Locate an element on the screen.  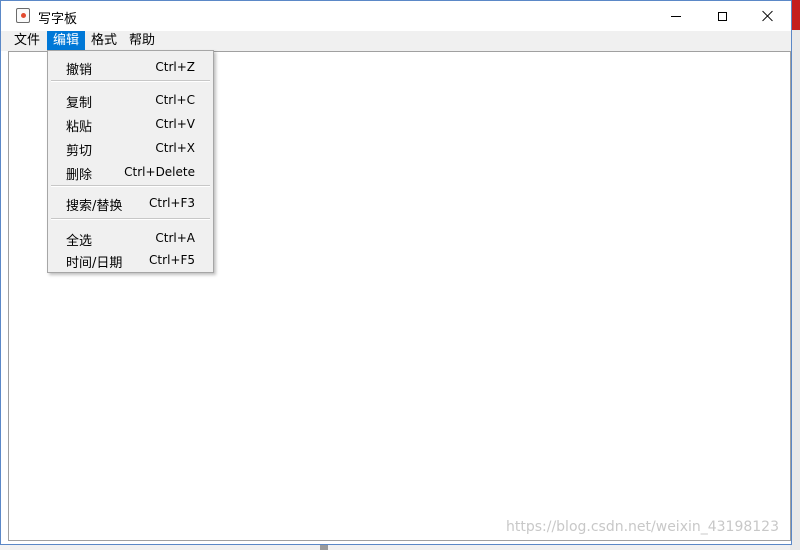
window-title: 写字板 is located at coordinates (58, 19).